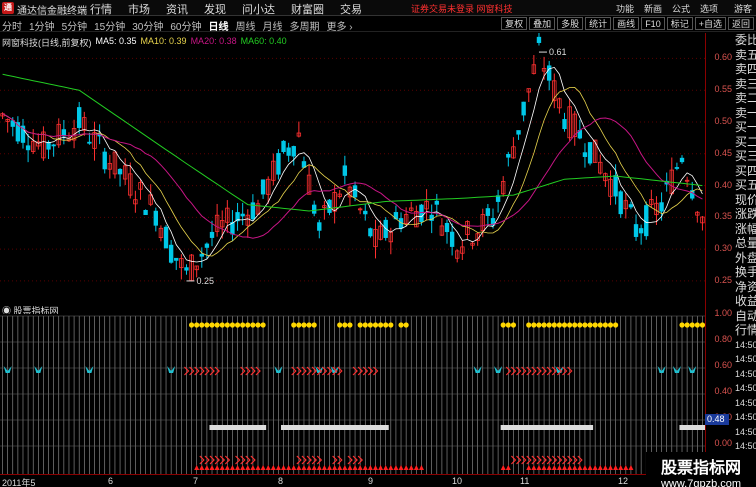 Image resolution: width=756 pixels, height=487 pixels. Describe the element at coordinates (653, 23) in the screenshot. I see `f10-button: F10` at that location.